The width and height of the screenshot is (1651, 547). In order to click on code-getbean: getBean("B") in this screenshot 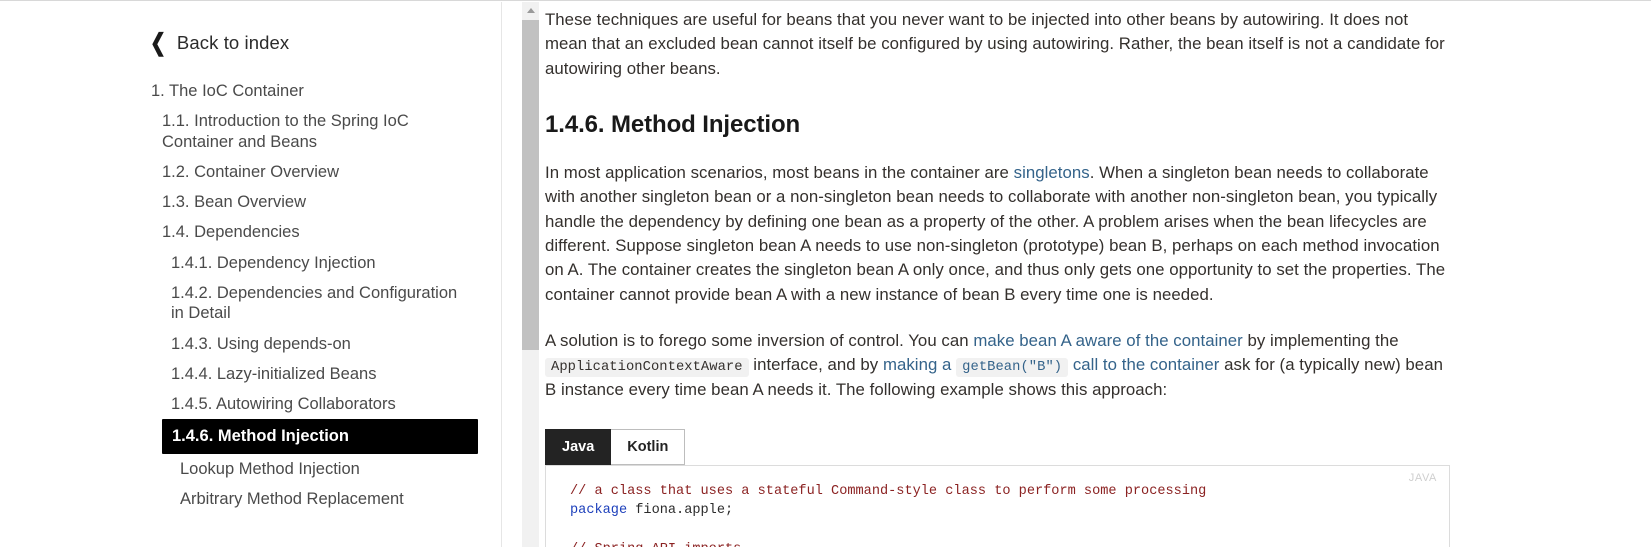, I will do `click(1012, 368)`.